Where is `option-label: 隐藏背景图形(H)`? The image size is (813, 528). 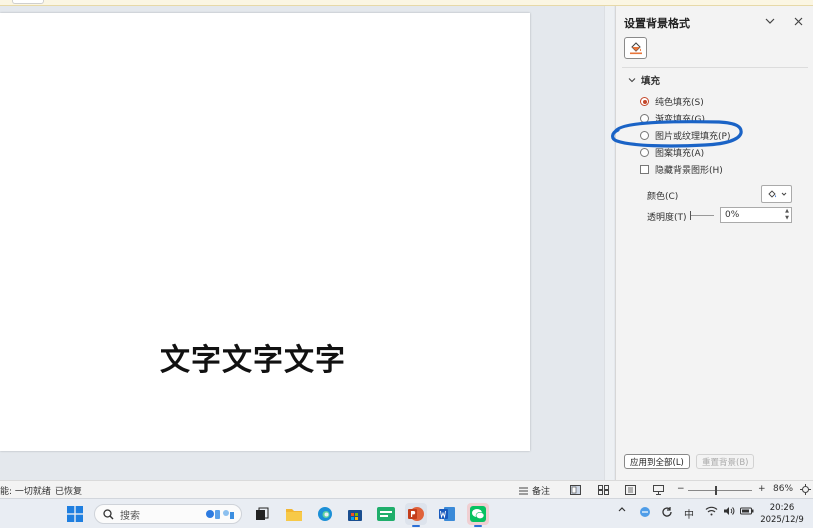 option-label: 隐藏背景图形(H) is located at coordinates (689, 171).